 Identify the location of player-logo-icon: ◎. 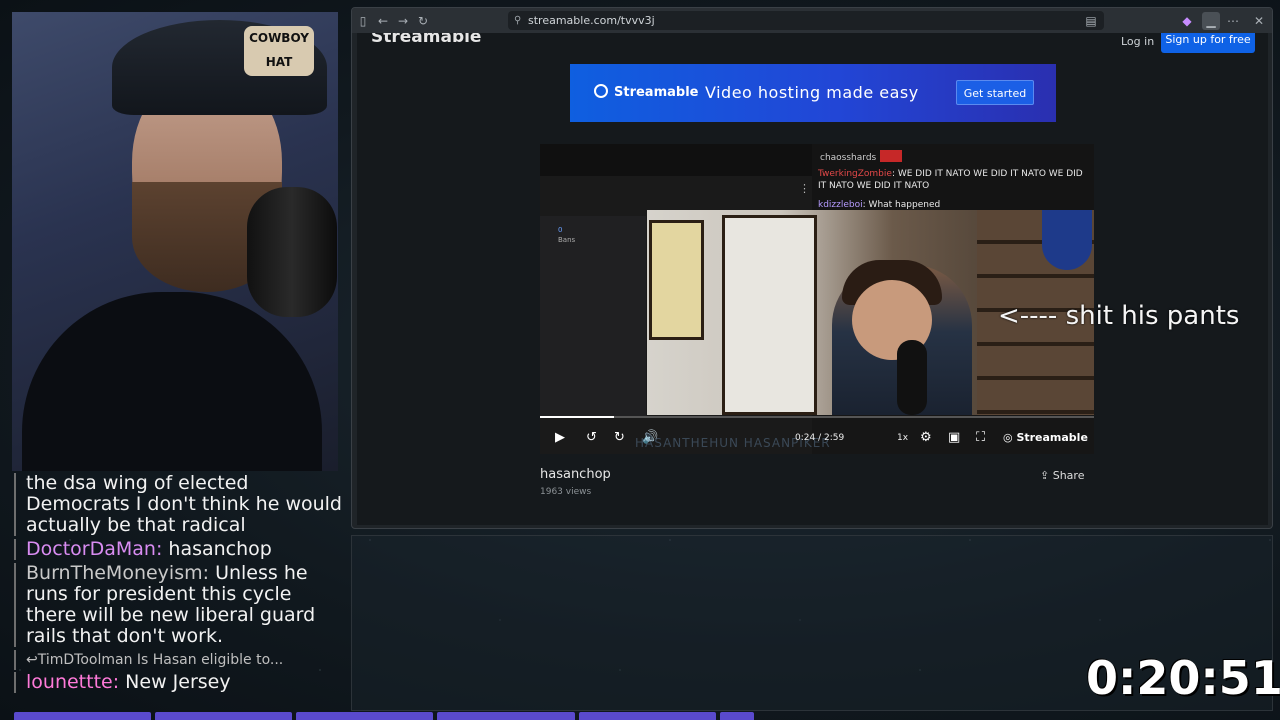
(1010, 437).